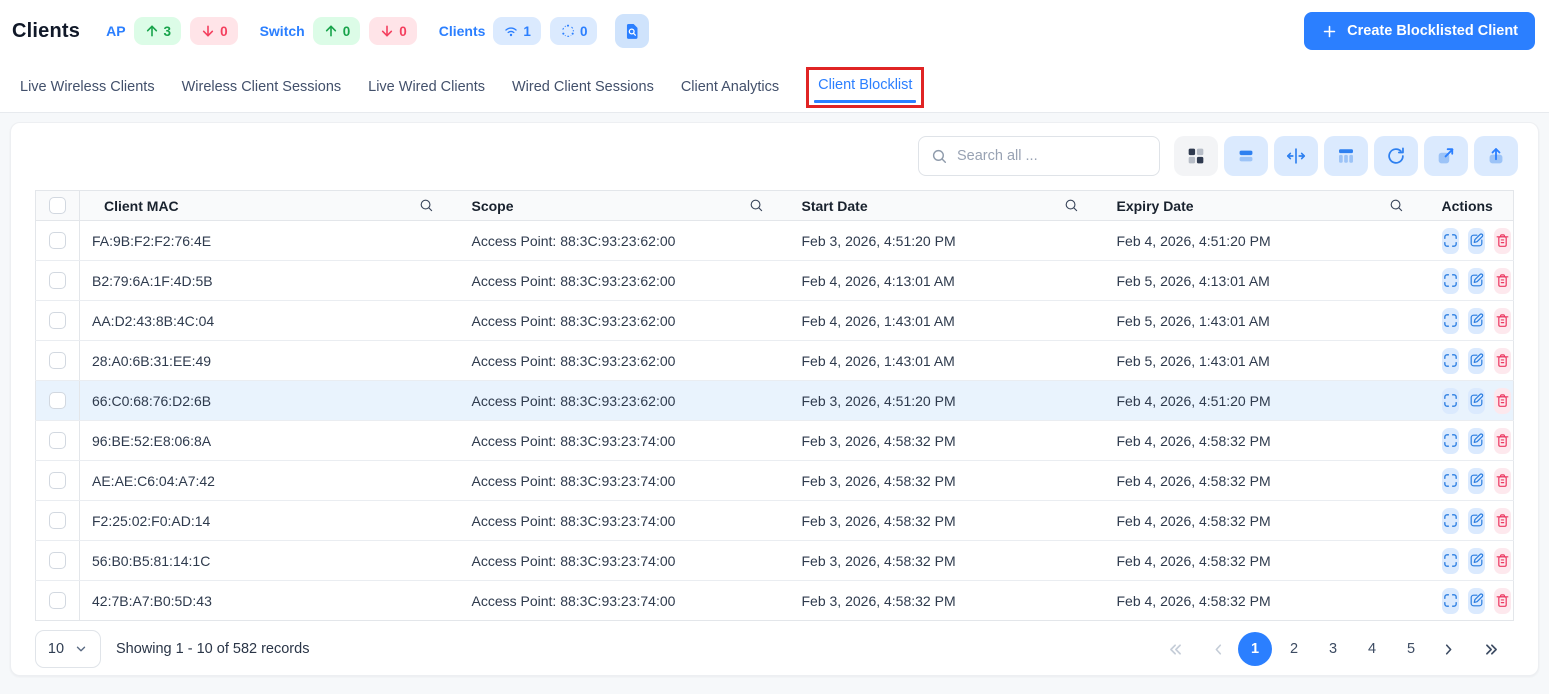 Image resolution: width=1549 pixels, height=694 pixels. Describe the element at coordinates (1396, 156) in the screenshot. I see `refresh-button` at that location.